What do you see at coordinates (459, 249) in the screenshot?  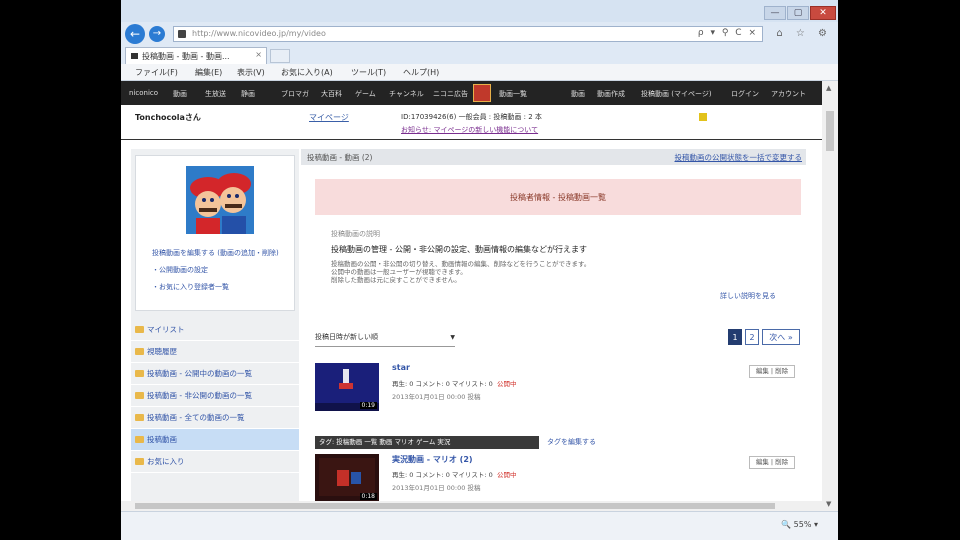 I see `description-title: 投稿動画の管理 - 公開・非公開の設定、動画情報の編集などが行えます` at bounding box center [459, 249].